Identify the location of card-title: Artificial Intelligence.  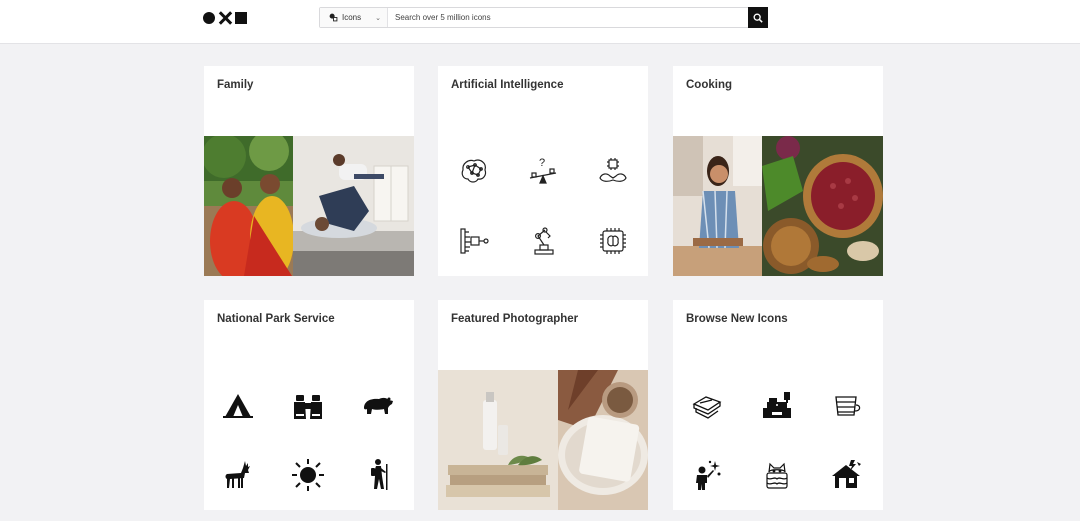
(507, 85).